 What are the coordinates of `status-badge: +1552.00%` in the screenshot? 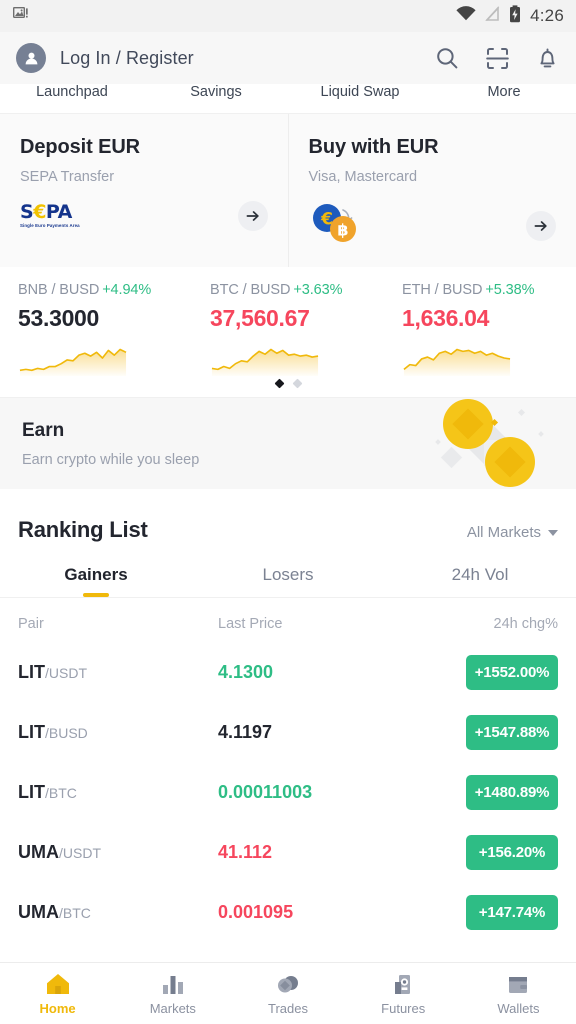 It's located at (512, 672).